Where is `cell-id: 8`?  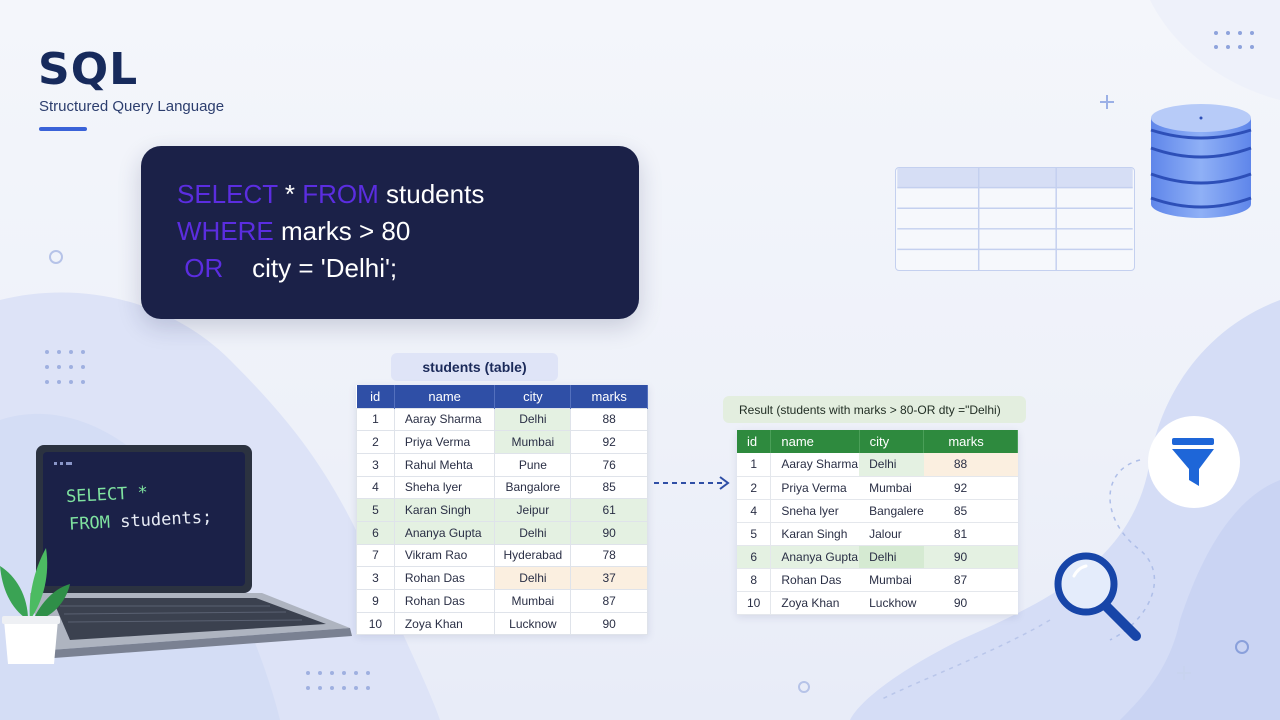 cell-id: 8 is located at coordinates (754, 580).